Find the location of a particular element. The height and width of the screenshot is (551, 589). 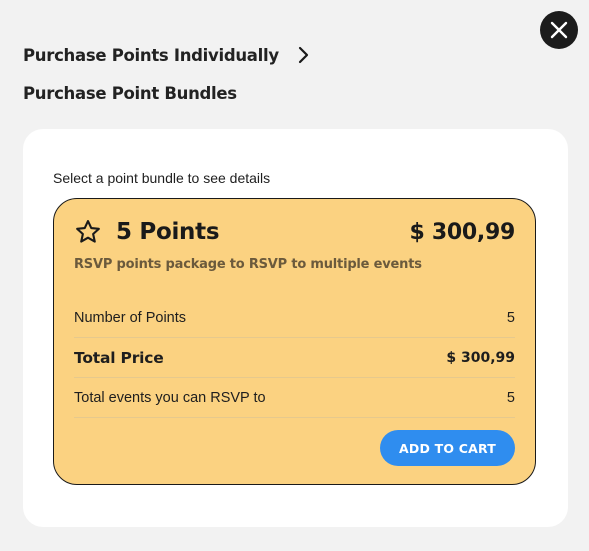

star-icon is located at coordinates (88, 232).